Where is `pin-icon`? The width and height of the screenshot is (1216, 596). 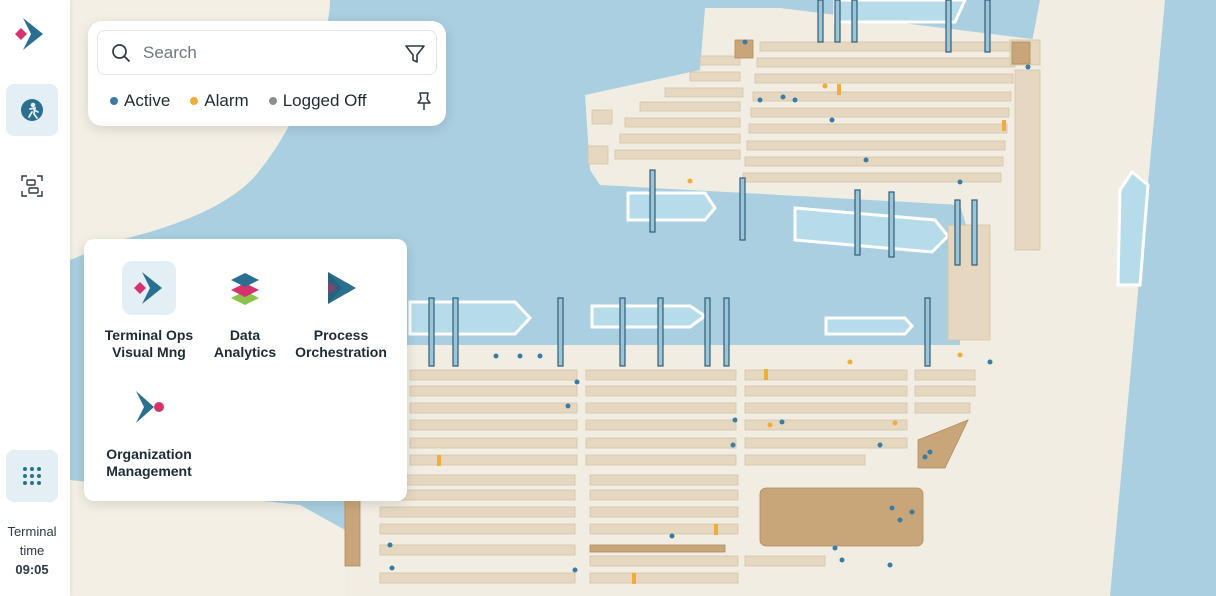 pin-icon is located at coordinates (424, 101).